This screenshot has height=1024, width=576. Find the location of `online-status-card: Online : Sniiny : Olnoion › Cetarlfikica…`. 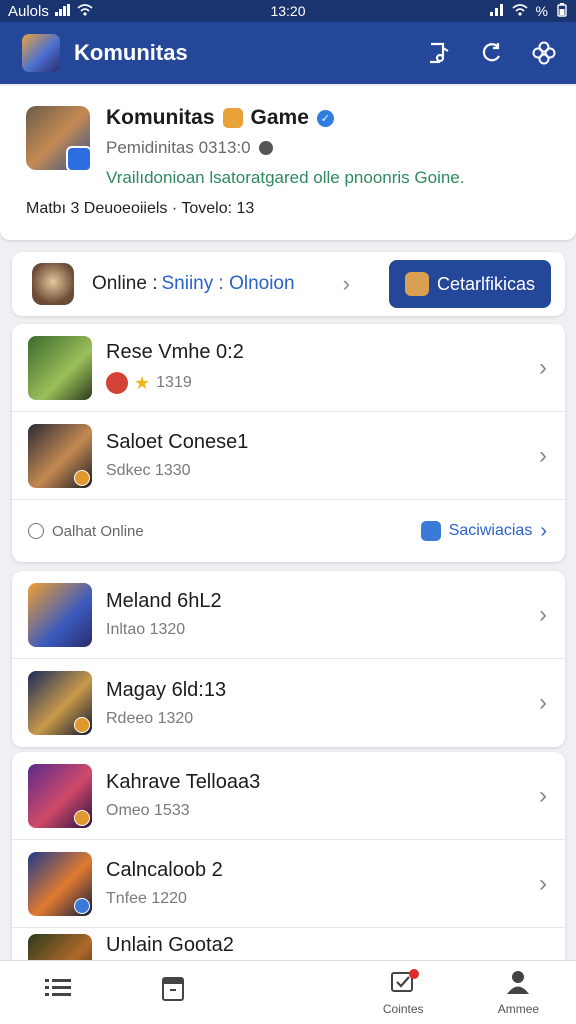

online-status-card: Online : Sniiny : Olnoion › Cetarlfikica… is located at coordinates (288, 284).